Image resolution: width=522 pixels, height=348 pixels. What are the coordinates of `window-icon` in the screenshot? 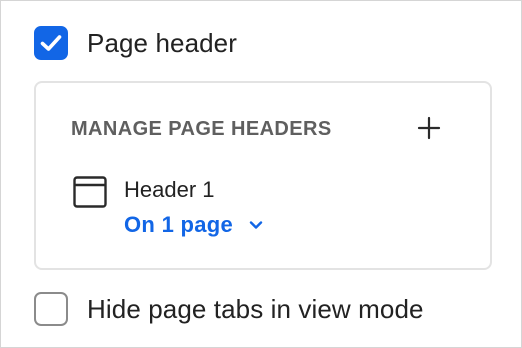 It's located at (90, 192).